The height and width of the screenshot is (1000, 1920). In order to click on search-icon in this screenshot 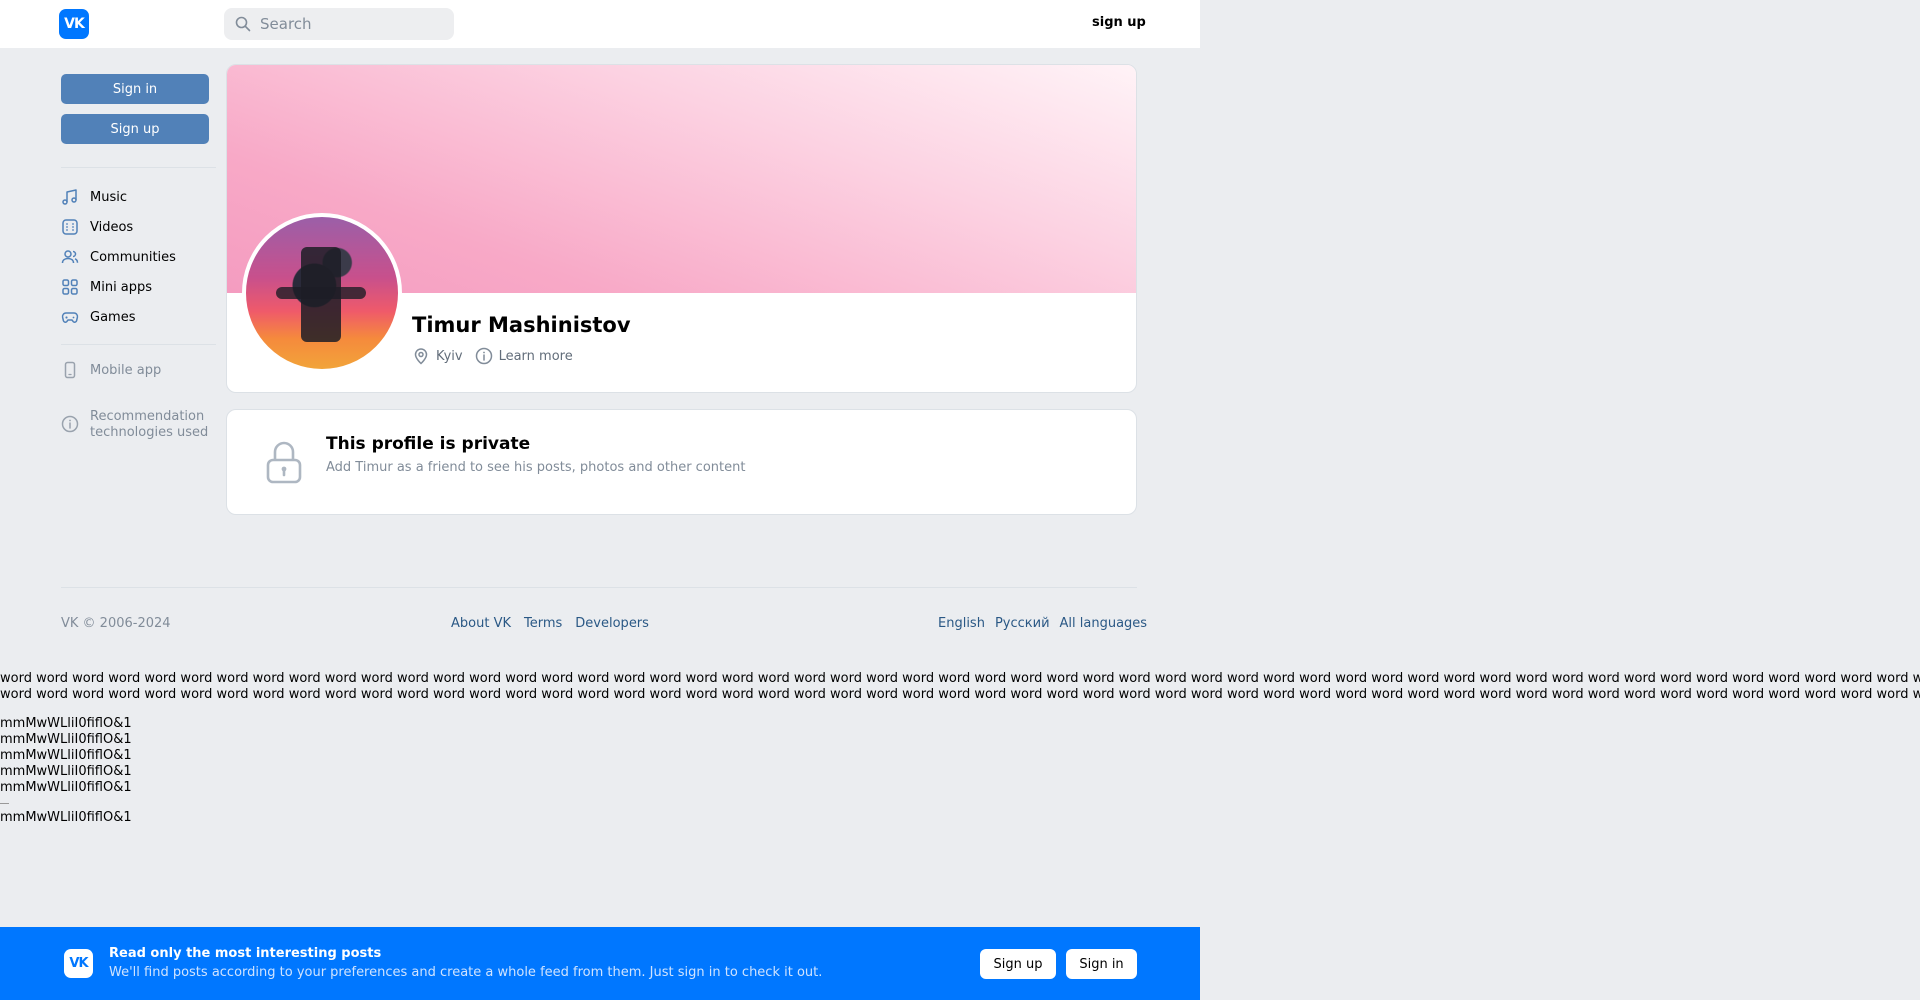, I will do `click(243, 24)`.